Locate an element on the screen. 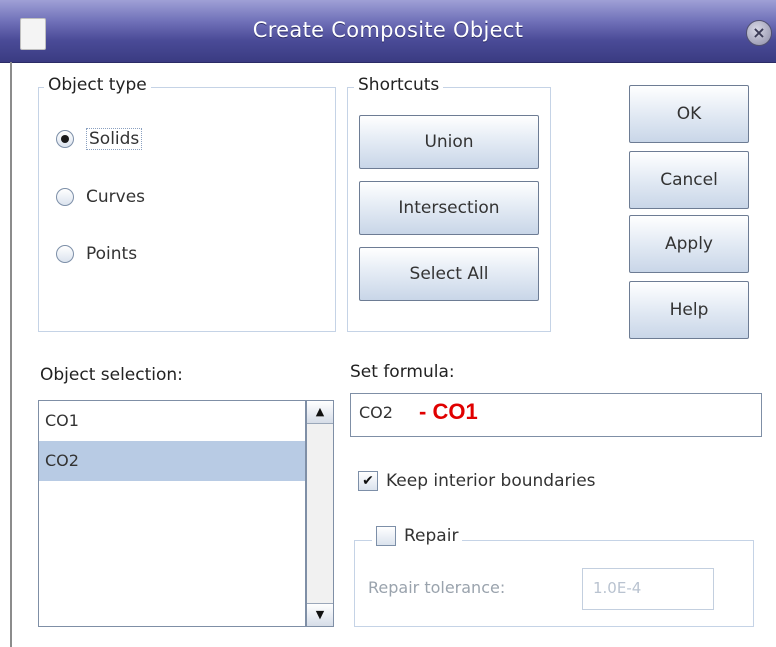 The image size is (776, 647). checkbox-checked-icon: ✔ is located at coordinates (368, 481).